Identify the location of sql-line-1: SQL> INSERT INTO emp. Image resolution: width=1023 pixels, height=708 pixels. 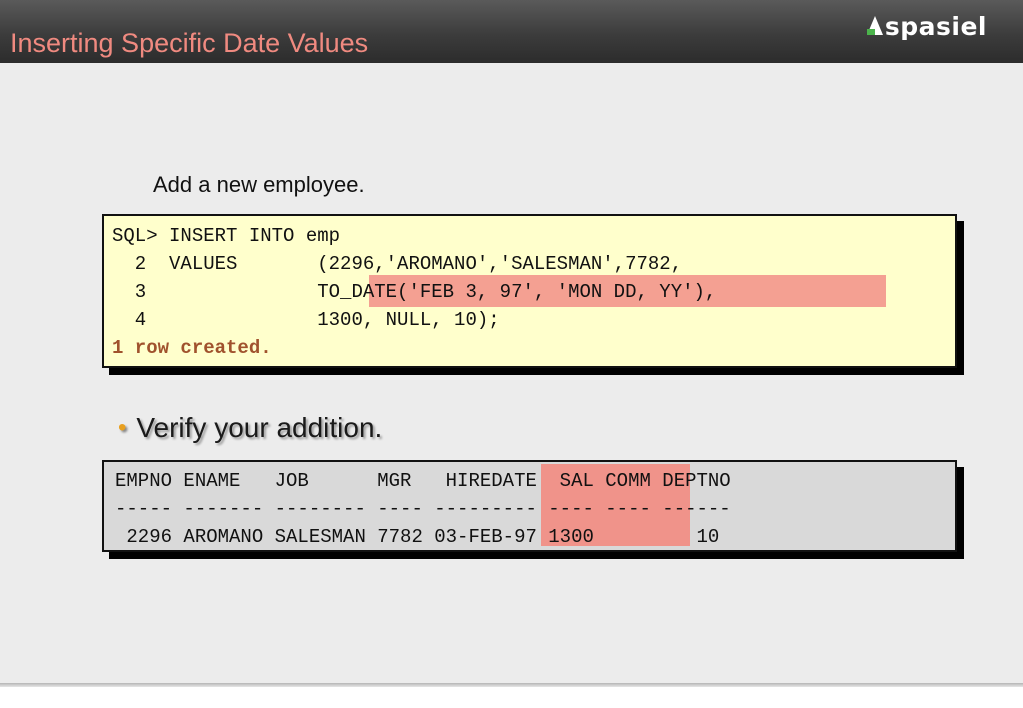
(226, 236).